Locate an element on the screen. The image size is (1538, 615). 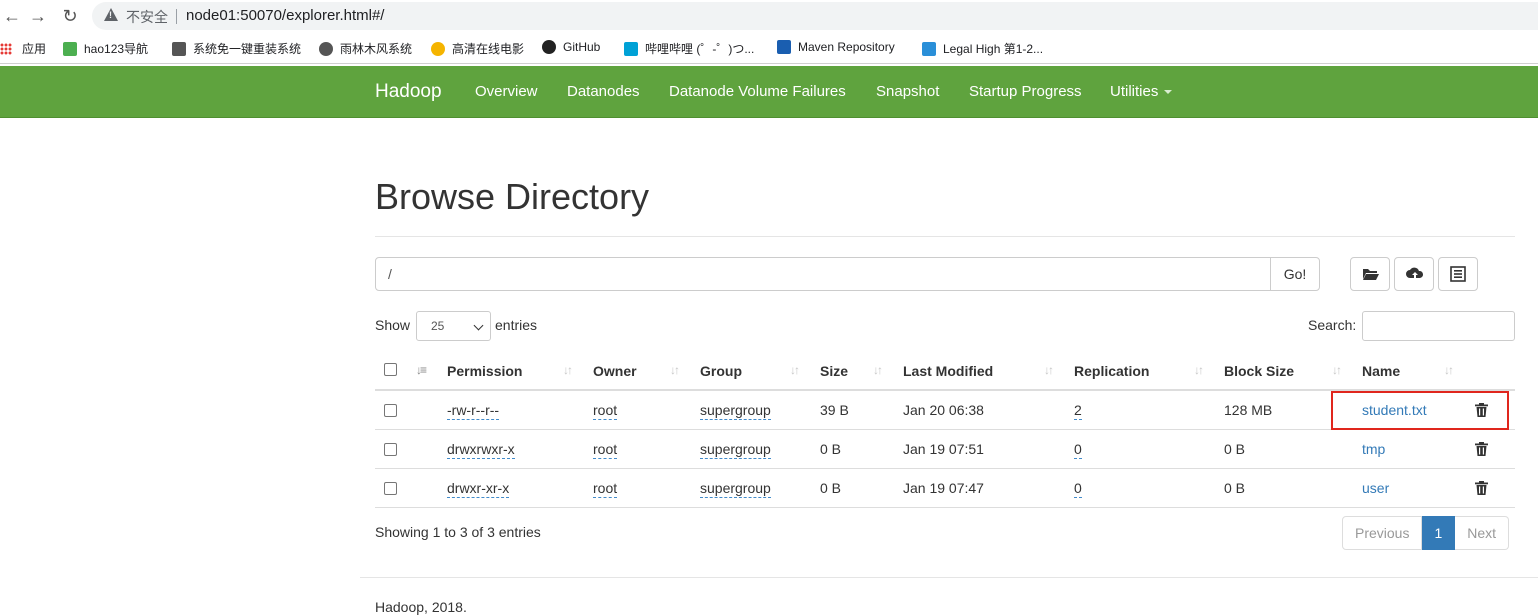
hao123-icon is located at coordinates (70, 48).